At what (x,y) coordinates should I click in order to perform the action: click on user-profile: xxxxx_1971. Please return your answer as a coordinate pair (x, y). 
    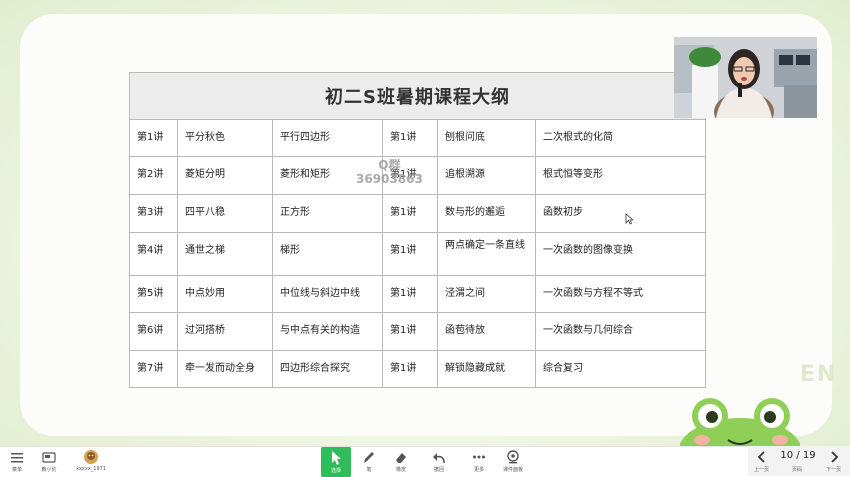
    Looking at the image, I should click on (91, 460).